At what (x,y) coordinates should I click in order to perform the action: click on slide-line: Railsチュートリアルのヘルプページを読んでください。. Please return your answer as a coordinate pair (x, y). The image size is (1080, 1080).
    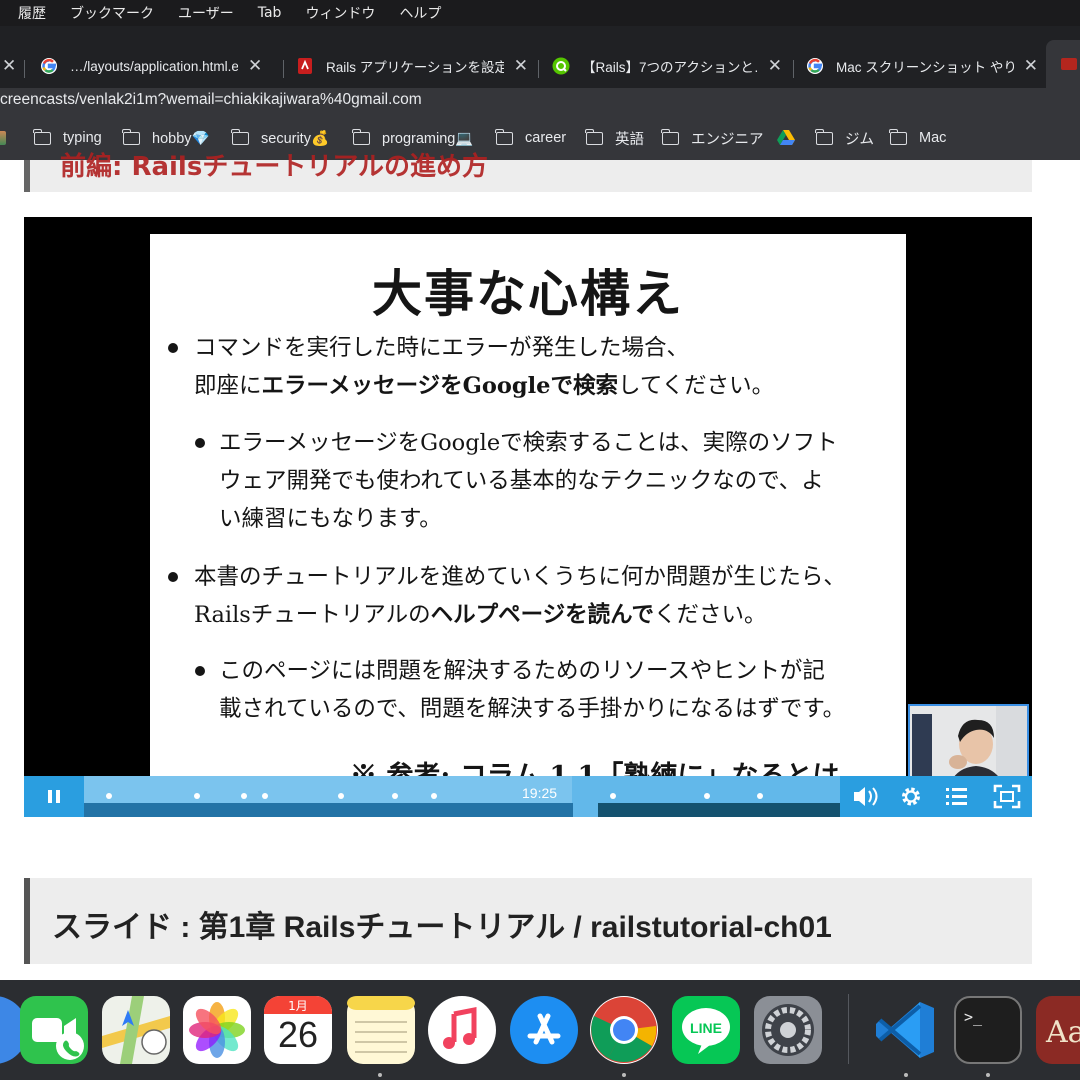
    Looking at the image, I should click on (507, 615).